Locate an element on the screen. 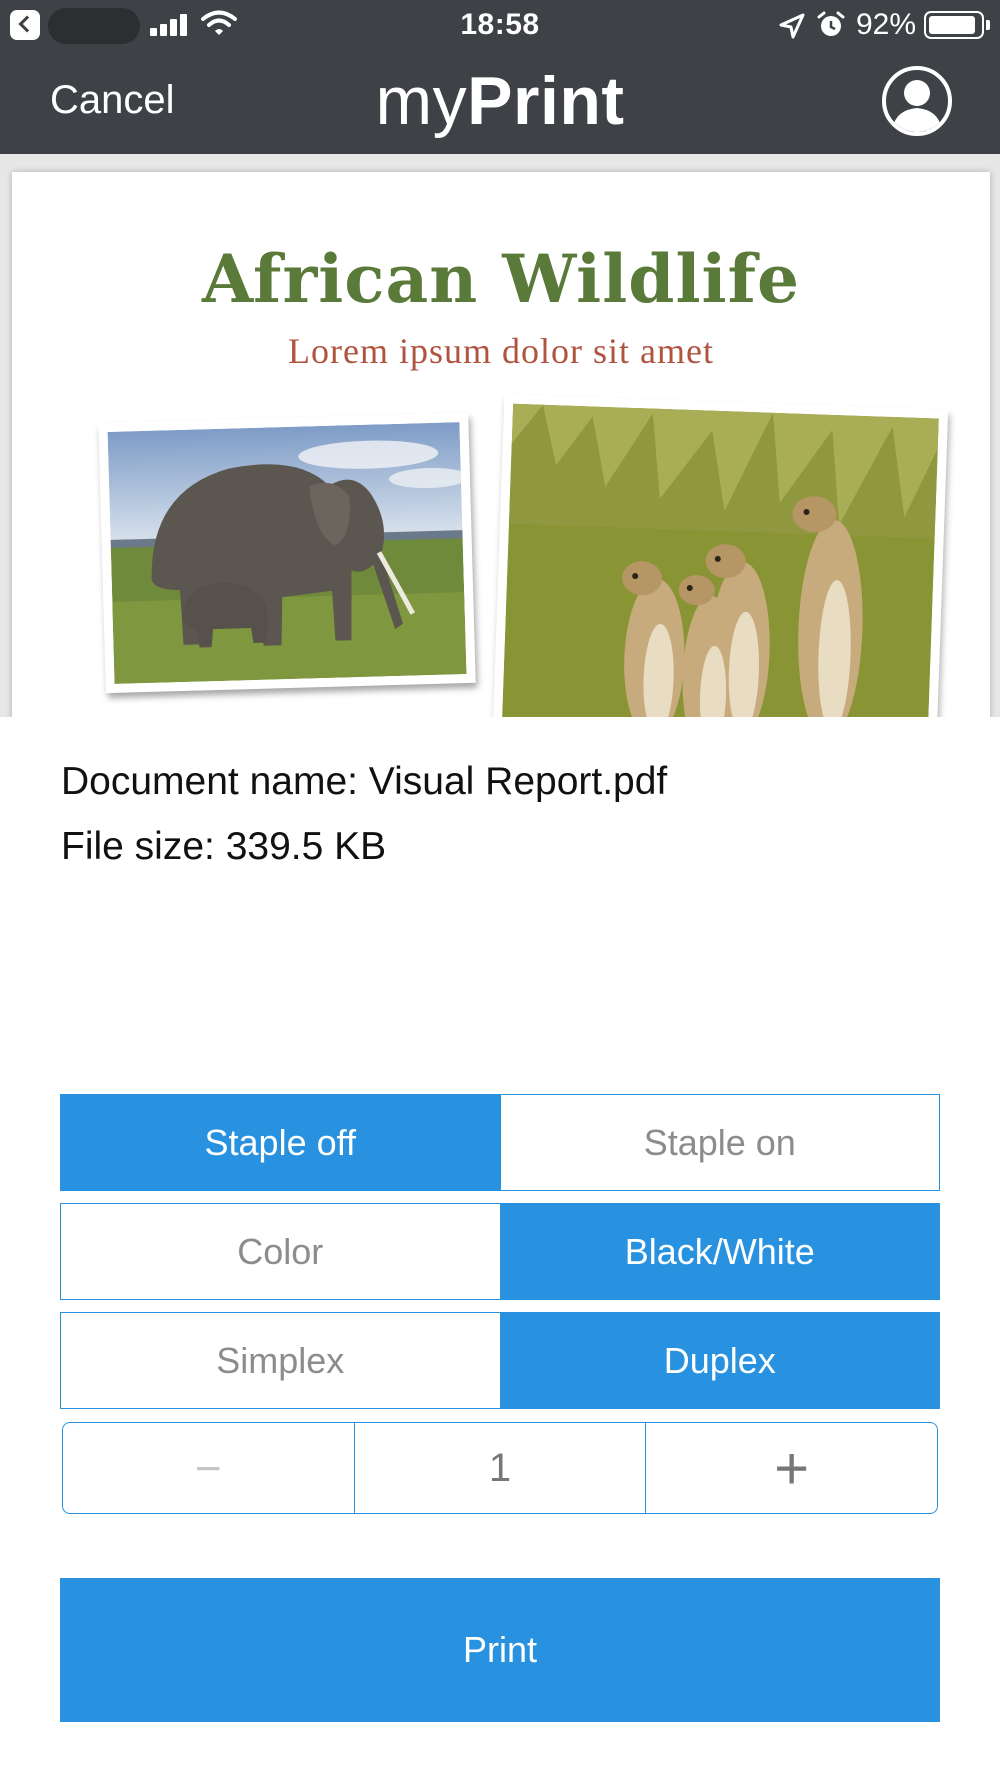 The width and height of the screenshot is (1000, 1778). alarm-icon is located at coordinates (831, 23).